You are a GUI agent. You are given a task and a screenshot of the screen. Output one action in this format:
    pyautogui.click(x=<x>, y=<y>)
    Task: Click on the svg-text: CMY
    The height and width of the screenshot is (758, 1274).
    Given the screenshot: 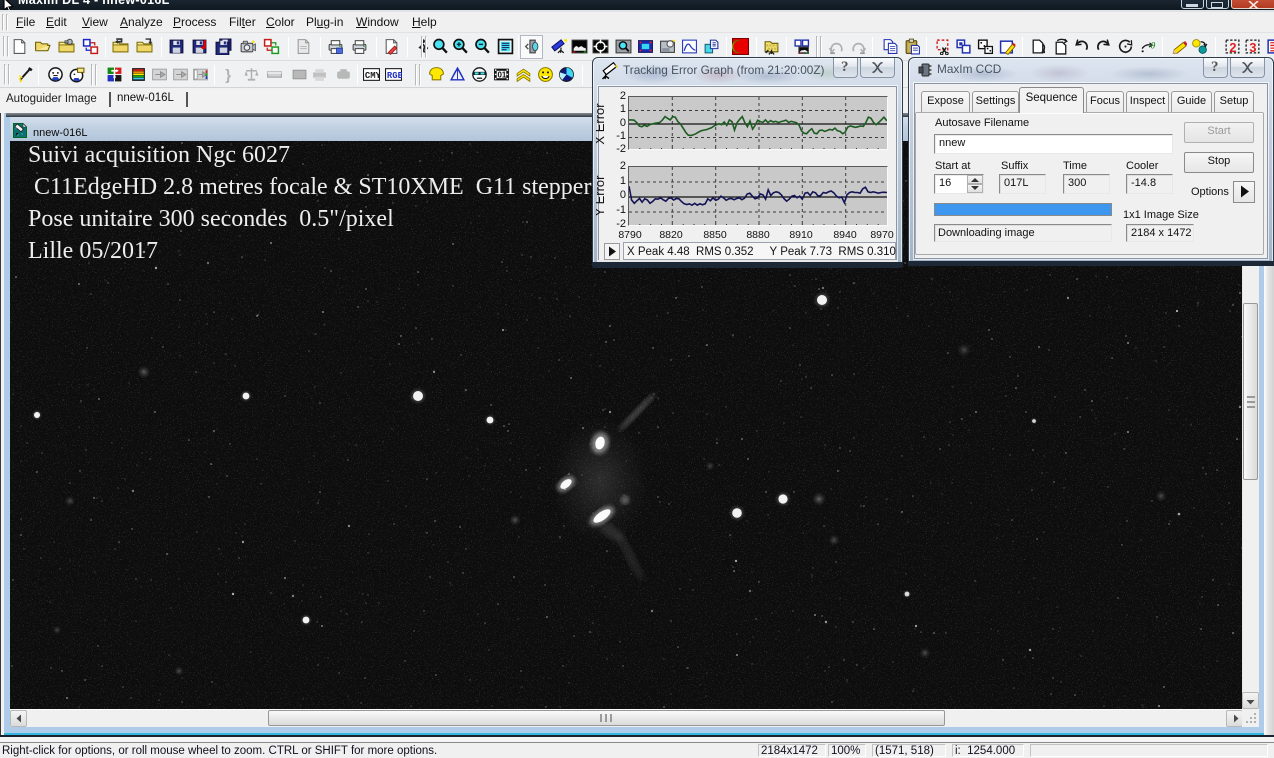 What is the action you would take?
    pyautogui.click(x=372, y=76)
    